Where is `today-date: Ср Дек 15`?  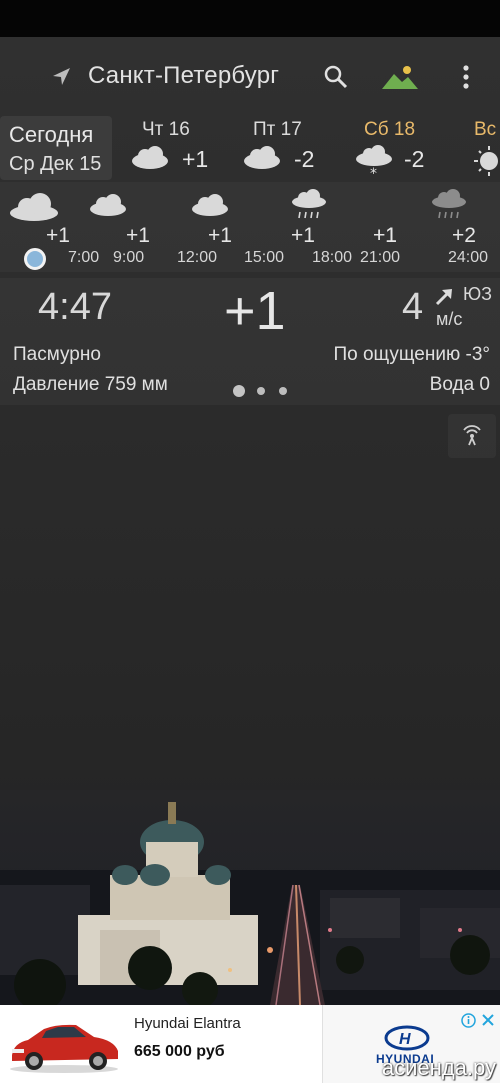
today-date: Ср Дек 15 is located at coordinates (55, 164).